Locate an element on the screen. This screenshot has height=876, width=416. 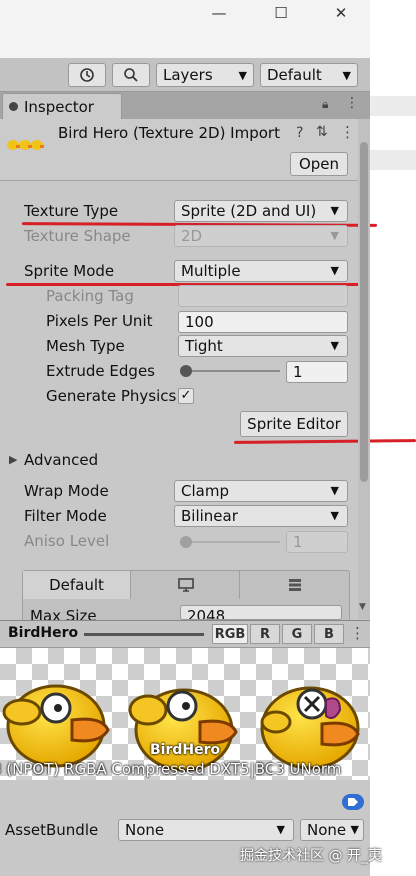
wrap-mode-value: Clamp is located at coordinates (205, 491).